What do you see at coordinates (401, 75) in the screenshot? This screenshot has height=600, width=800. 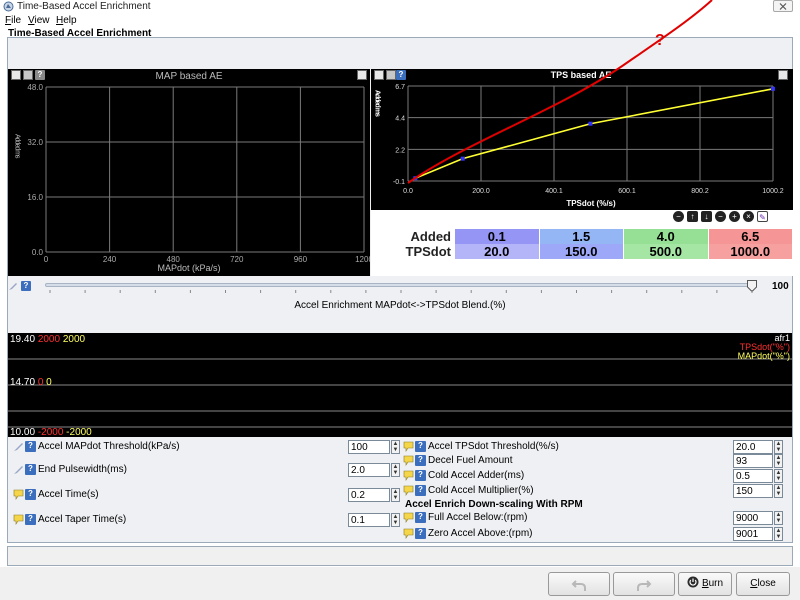 I see `tps-chart-help-icon: ?` at bounding box center [401, 75].